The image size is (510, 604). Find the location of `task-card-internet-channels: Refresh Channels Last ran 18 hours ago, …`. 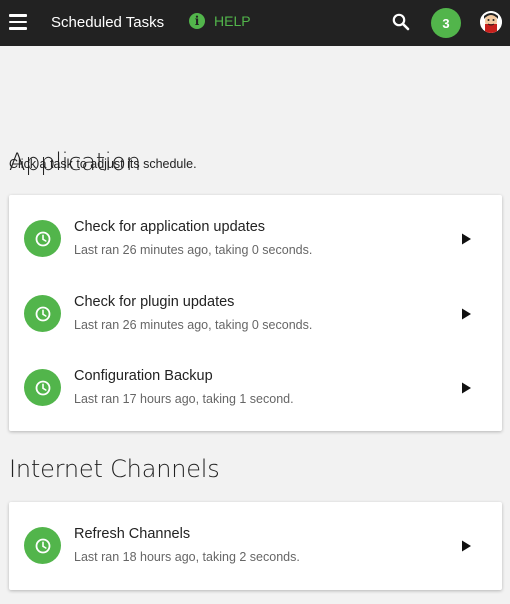

task-card-internet-channels: Refresh Channels Last ran 18 hours ago, … is located at coordinates (255, 546).